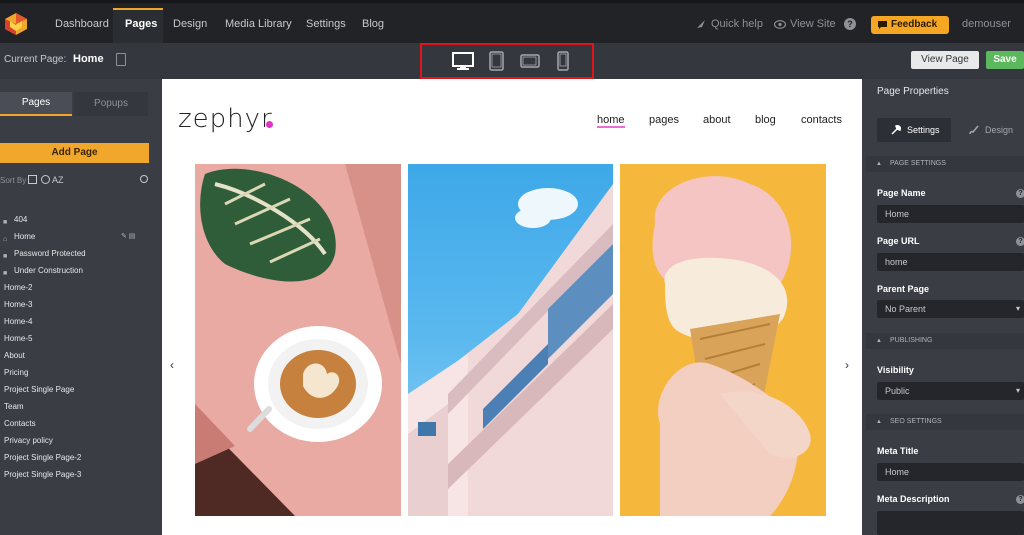 This screenshot has height=535, width=1024. What do you see at coordinates (80, 323) in the screenshot?
I see `page-list-item: Home-4` at bounding box center [80, 323].